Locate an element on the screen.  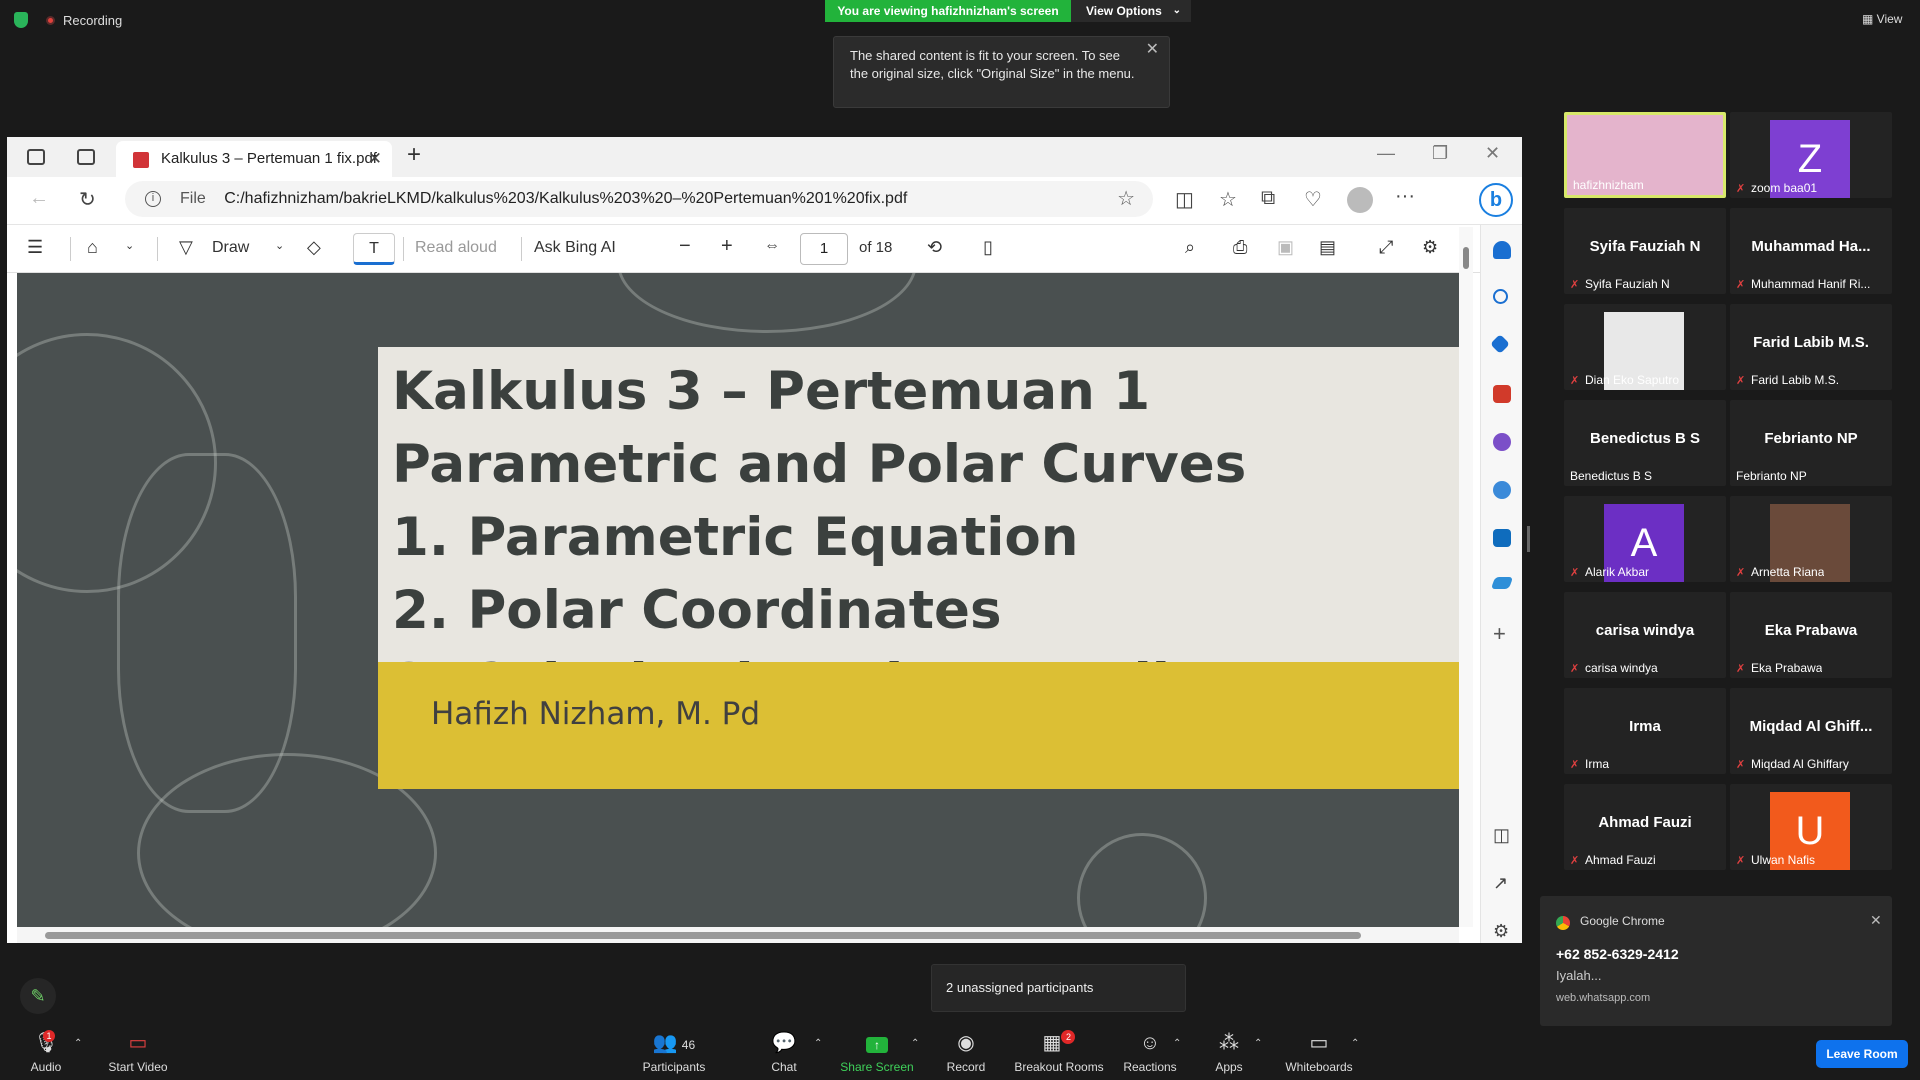
participant-label: carisa windya is located at coordinates (1621, 668).